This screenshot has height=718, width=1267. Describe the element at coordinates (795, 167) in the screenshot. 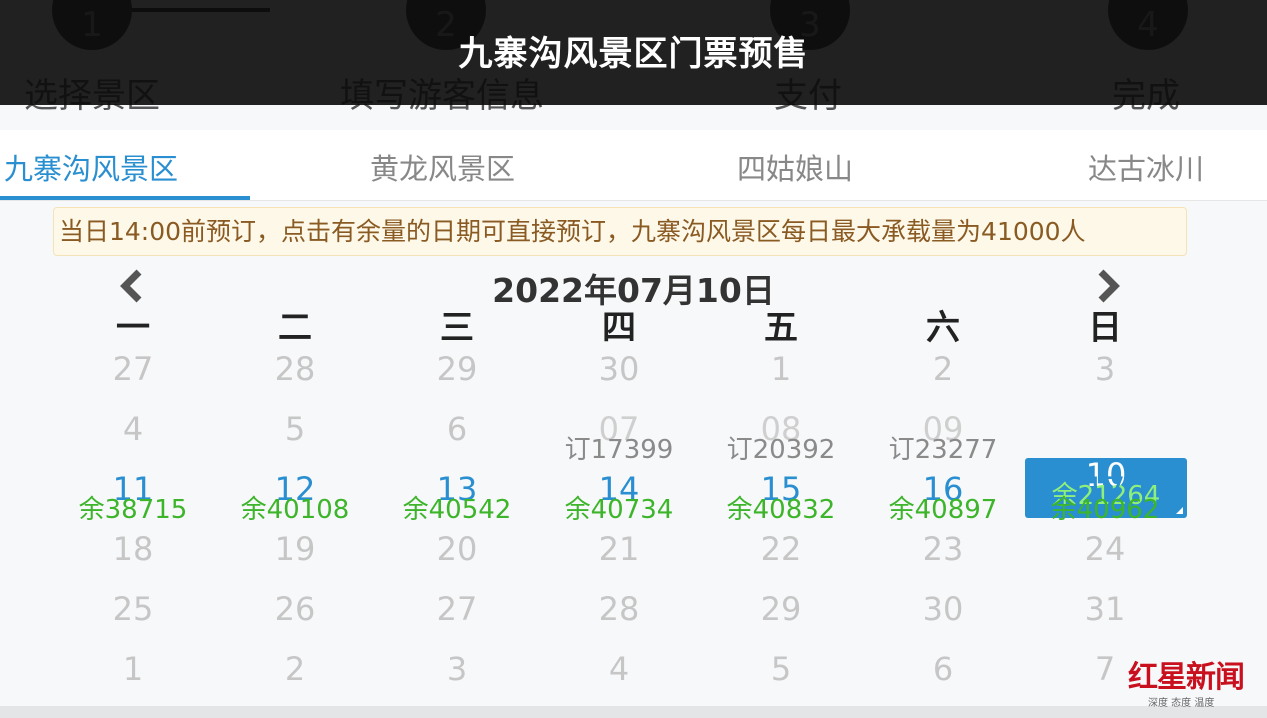

I see `tab-siguniang: 四姑娘山` at that location.